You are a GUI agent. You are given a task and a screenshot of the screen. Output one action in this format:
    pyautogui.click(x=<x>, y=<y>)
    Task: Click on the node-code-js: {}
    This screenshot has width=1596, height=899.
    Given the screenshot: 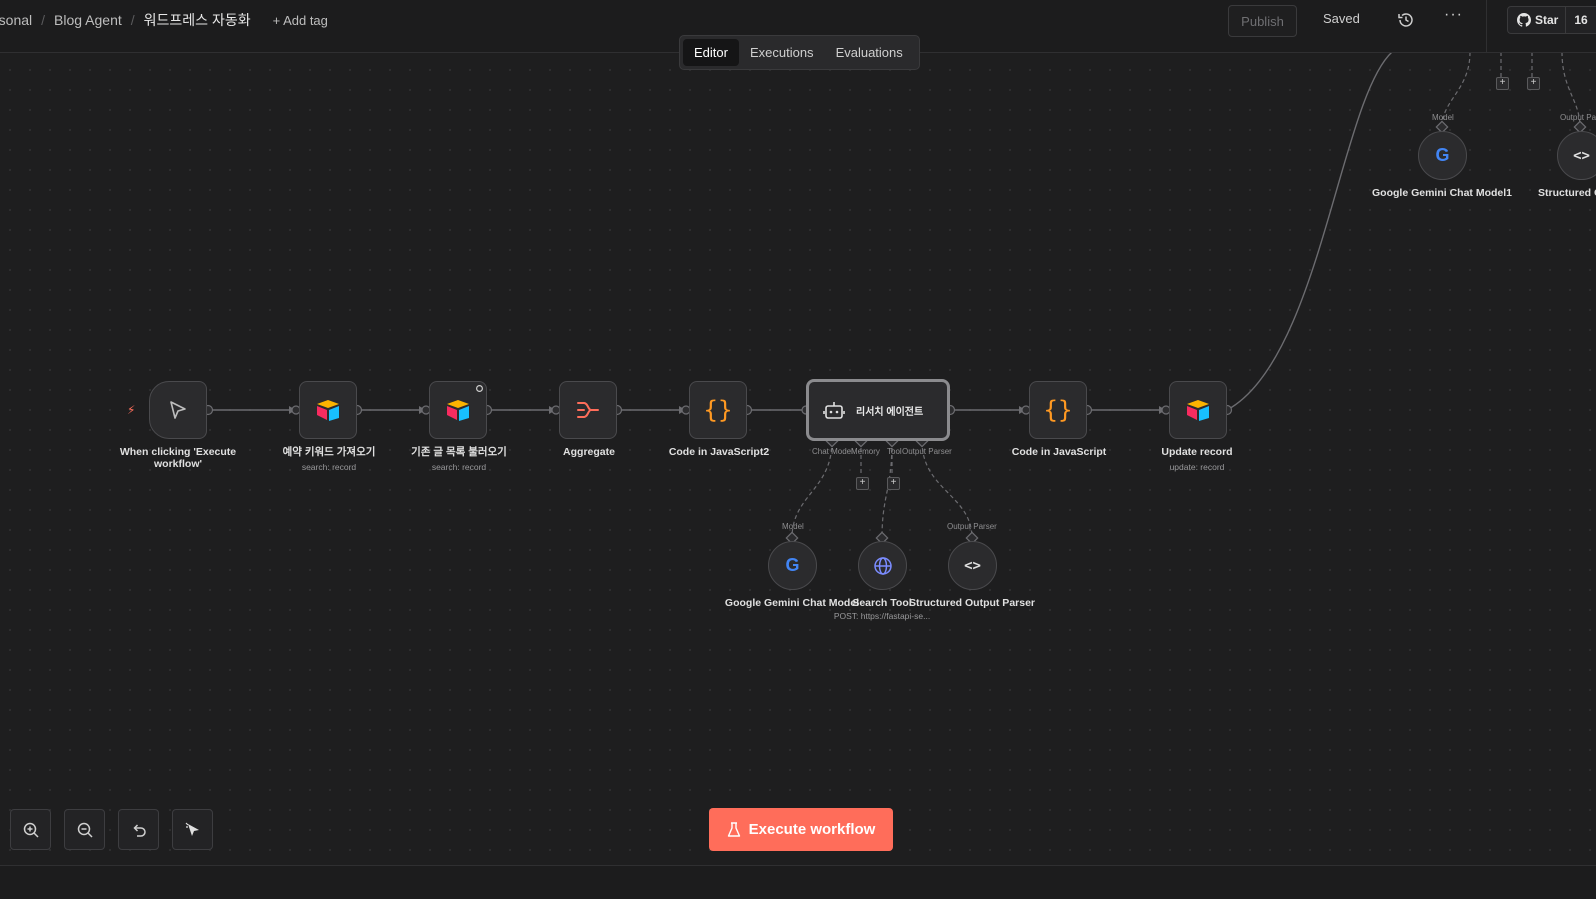 What is the action you would take?
    pyautogui.click(x=1058, y=410)
    